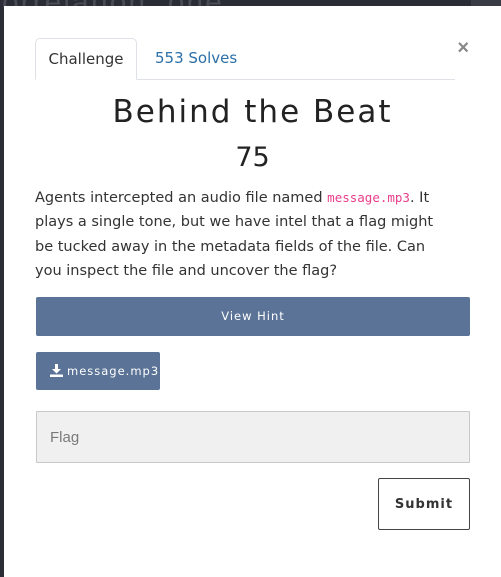 The height and width of the screenshot is (577, 501). I want to click on close-icon: ×, so click(463, 48).